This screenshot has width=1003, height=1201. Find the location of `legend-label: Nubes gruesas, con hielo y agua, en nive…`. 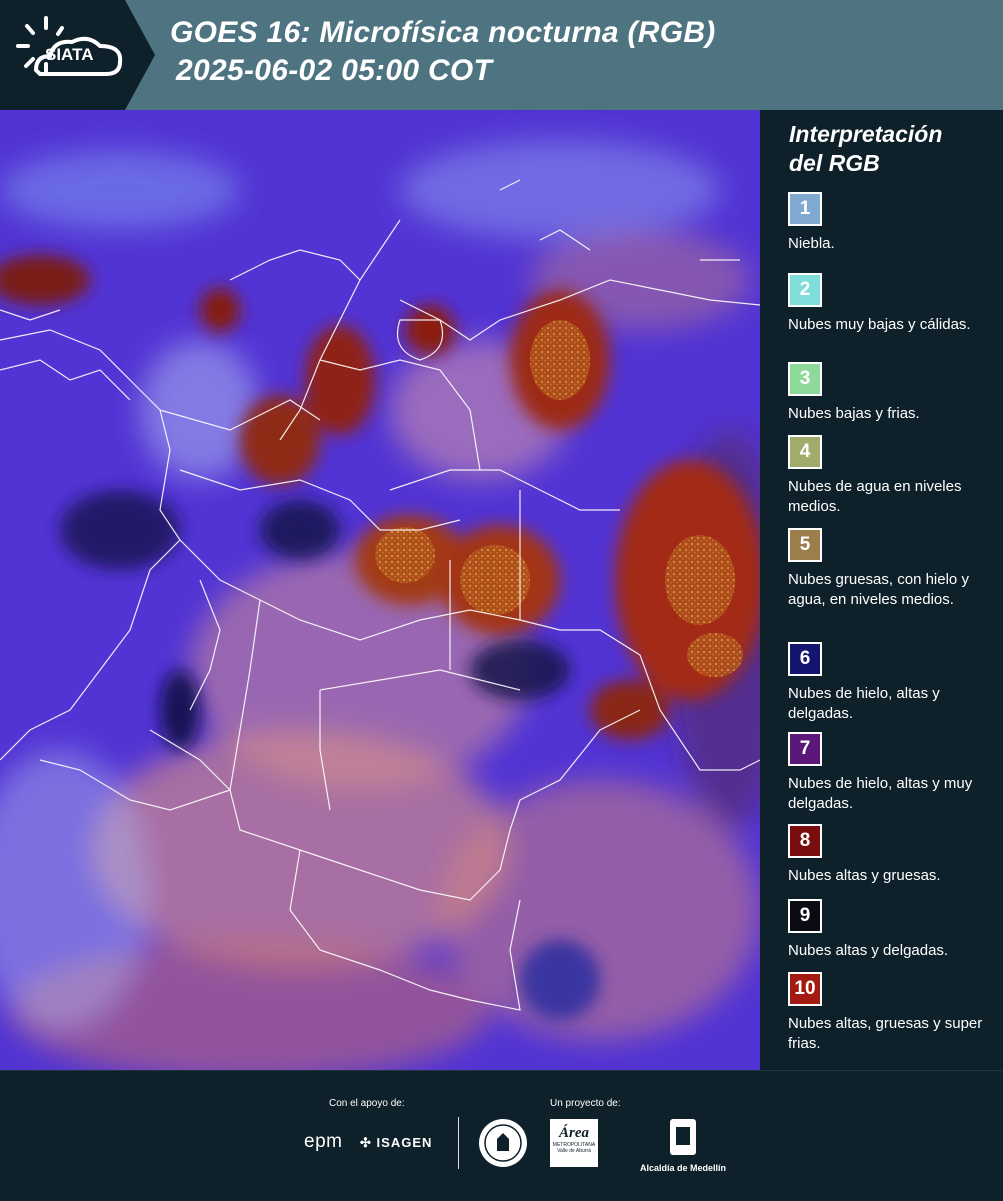

legend-label: Nubes gruesas, con hielo y agua, en nive… is located at coordinates (878, 589).